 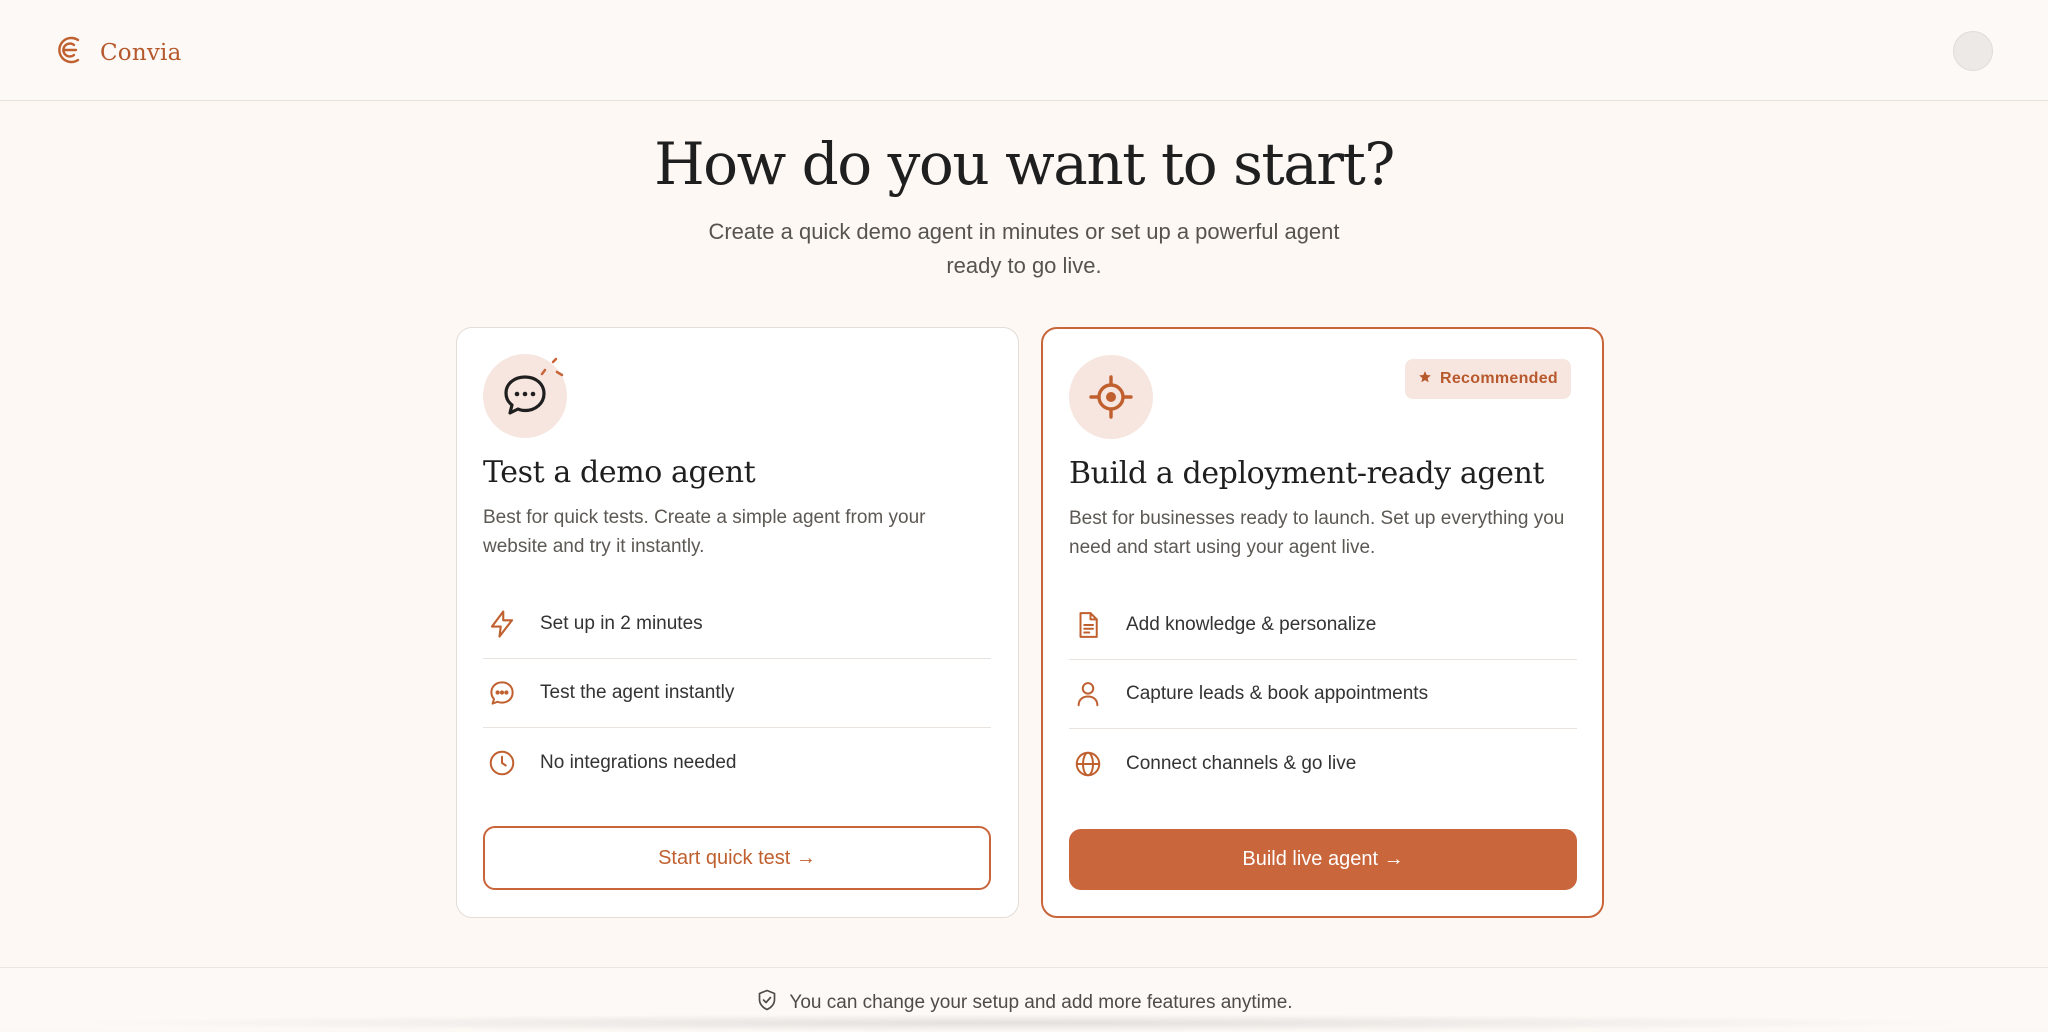 What do you see at coordinates (1251, 624) in the screenshot?
I see `feature-label: Add knowledge & personalize` at bounding box center [1251, 624].